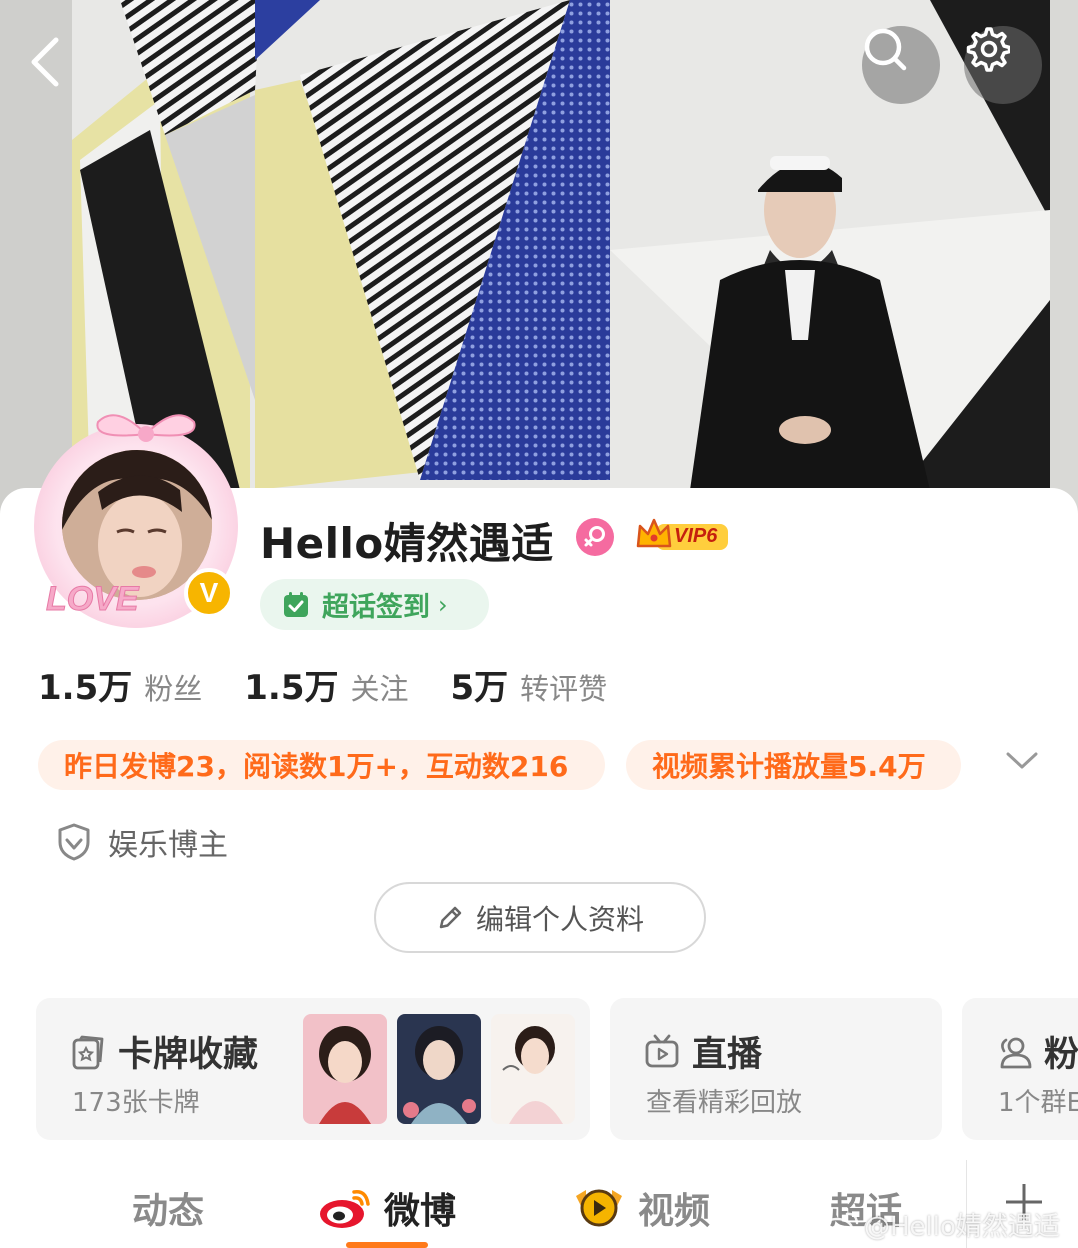  I want to click on stat-following: 1.5万 关注, so click(326, 684).